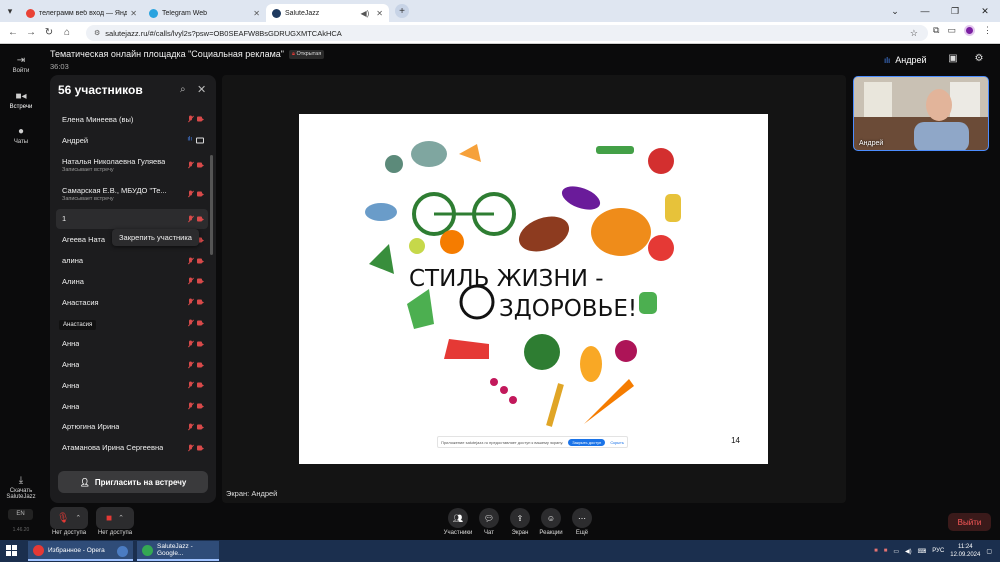 The width and height of the screenshot is (1000, 562). What do you see at coordinates (914, 33) in the screenshot?
I see `bookmark-star-icon: ☆` at bounding box center [914, 33].